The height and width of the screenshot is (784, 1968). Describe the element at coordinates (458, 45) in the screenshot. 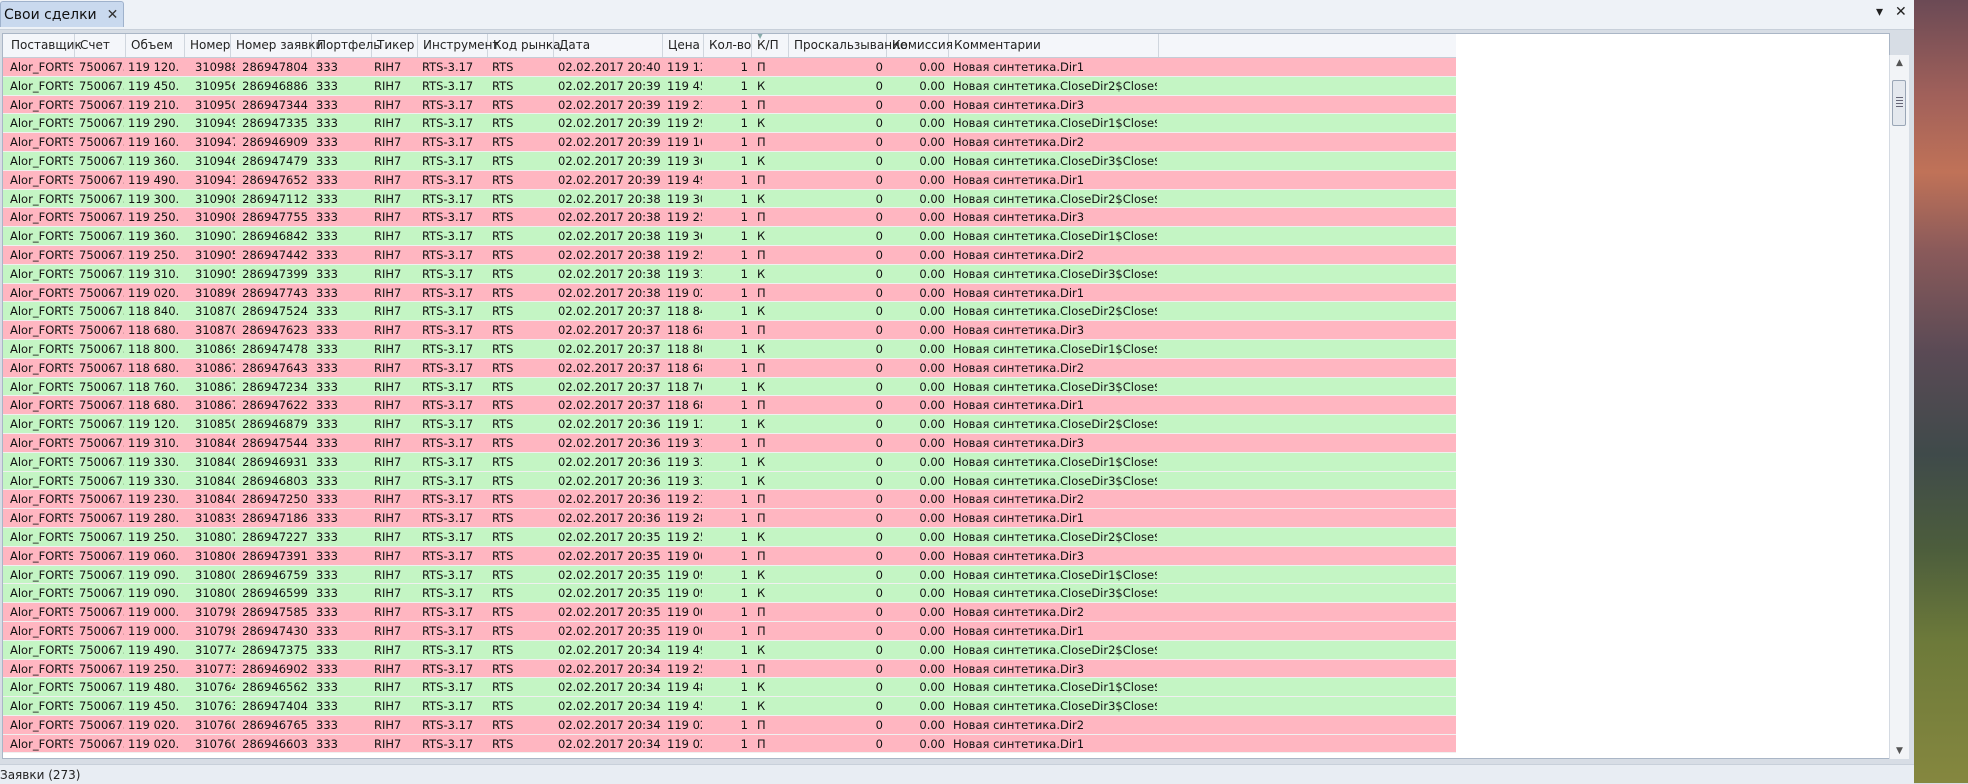

I see `column-header-instrument: Инструмент` at that location.